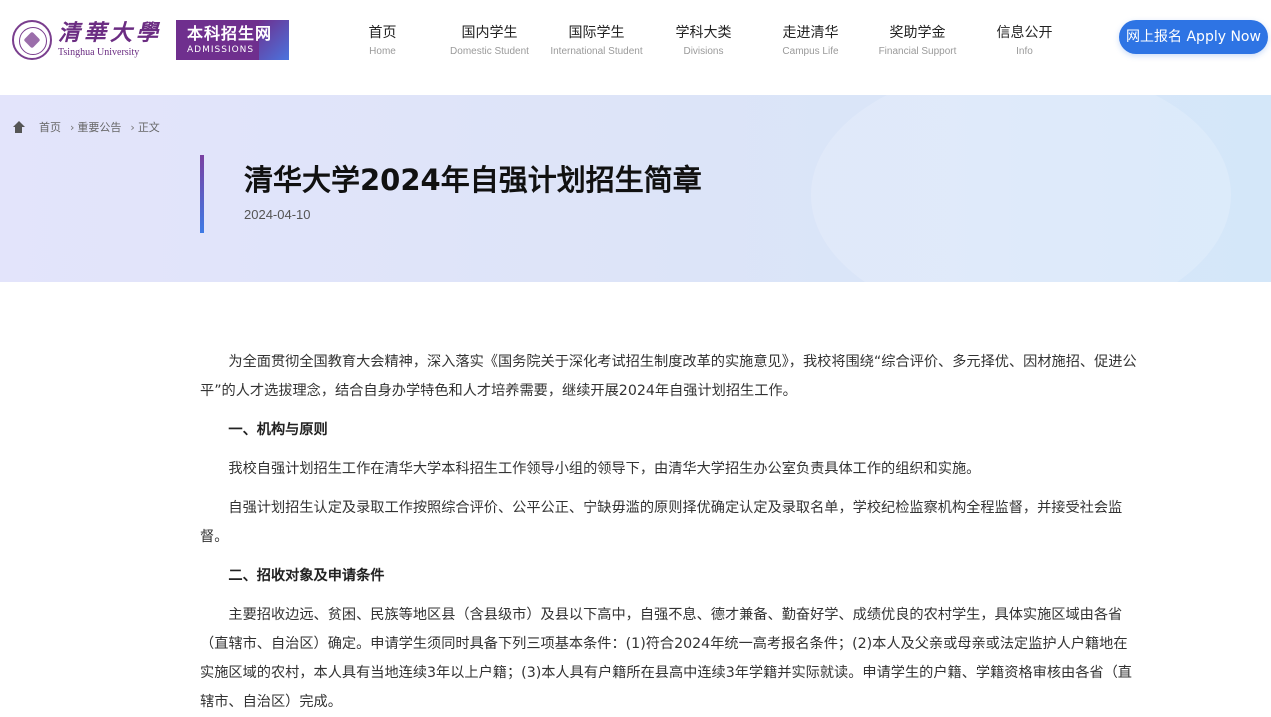 The width and height of the screenshot is (1271, 717). I want to click on nav-label-en: Domestic Student, so click(489, 51).